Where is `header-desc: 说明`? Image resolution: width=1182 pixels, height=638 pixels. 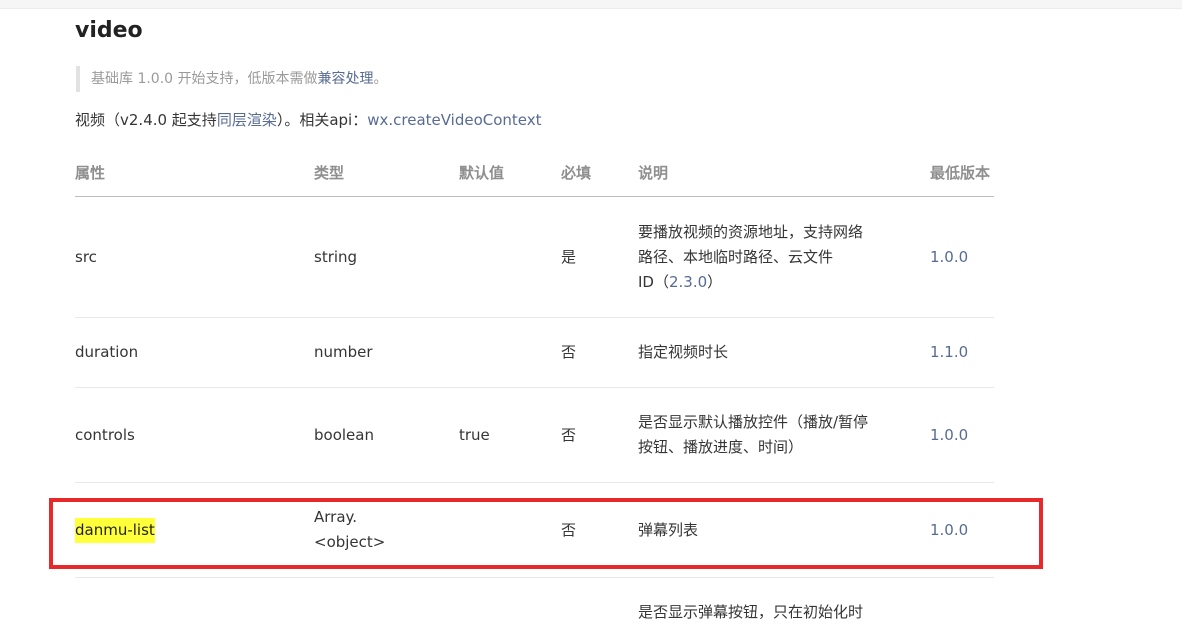
header-desc: 说明 is located at coordinates (653, 173).